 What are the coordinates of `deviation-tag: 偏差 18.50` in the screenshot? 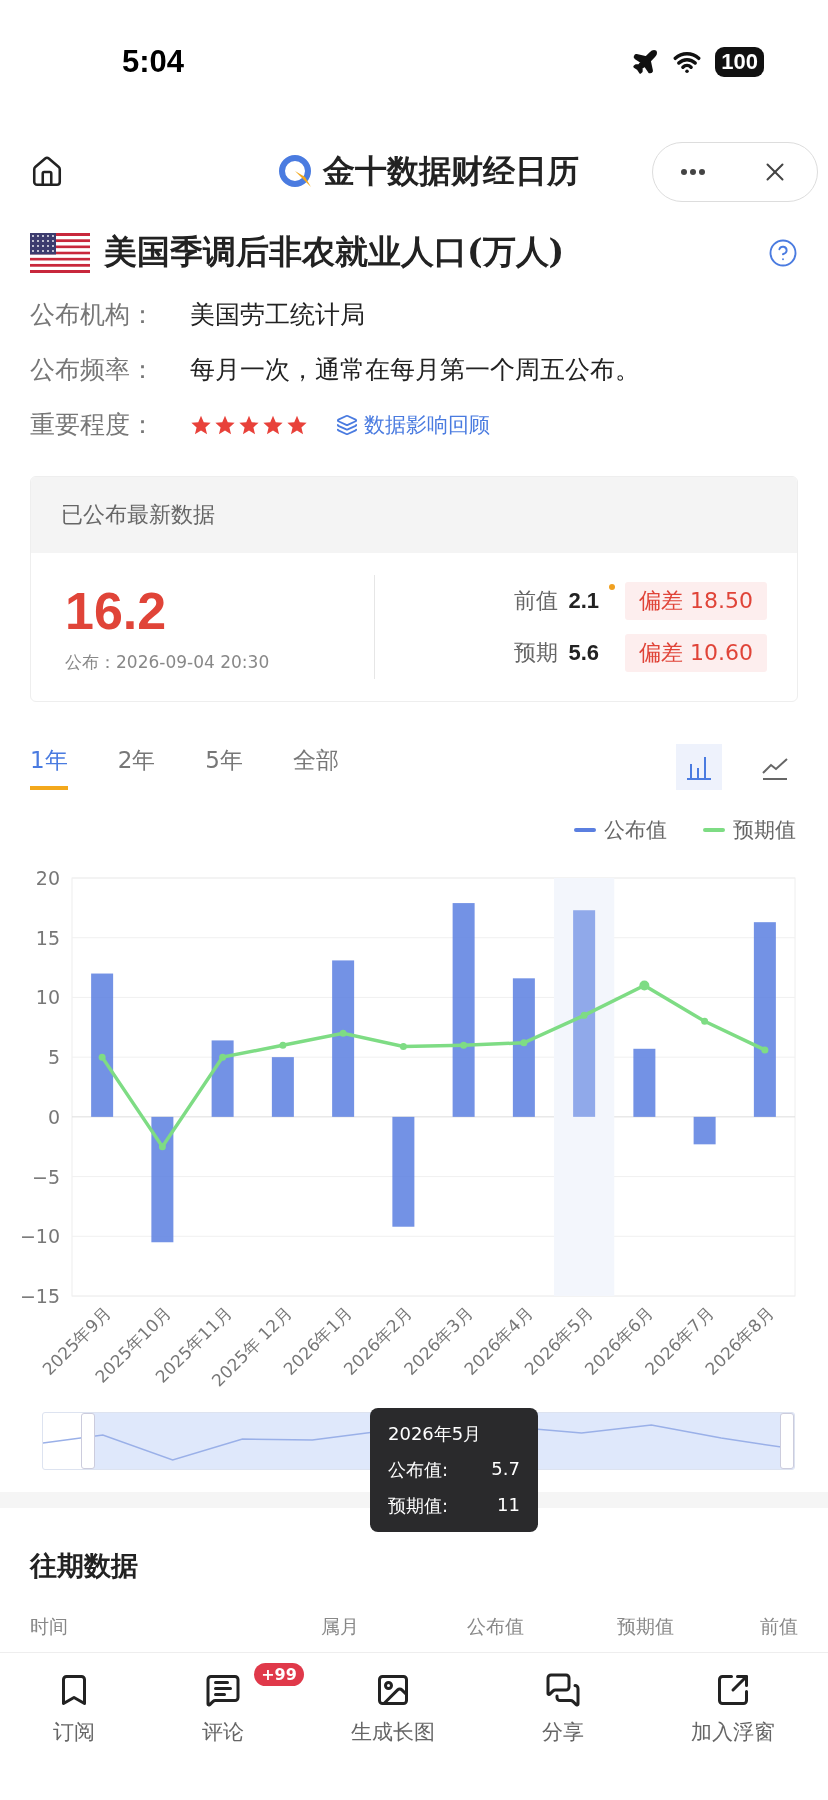 It's located at (696, 601).